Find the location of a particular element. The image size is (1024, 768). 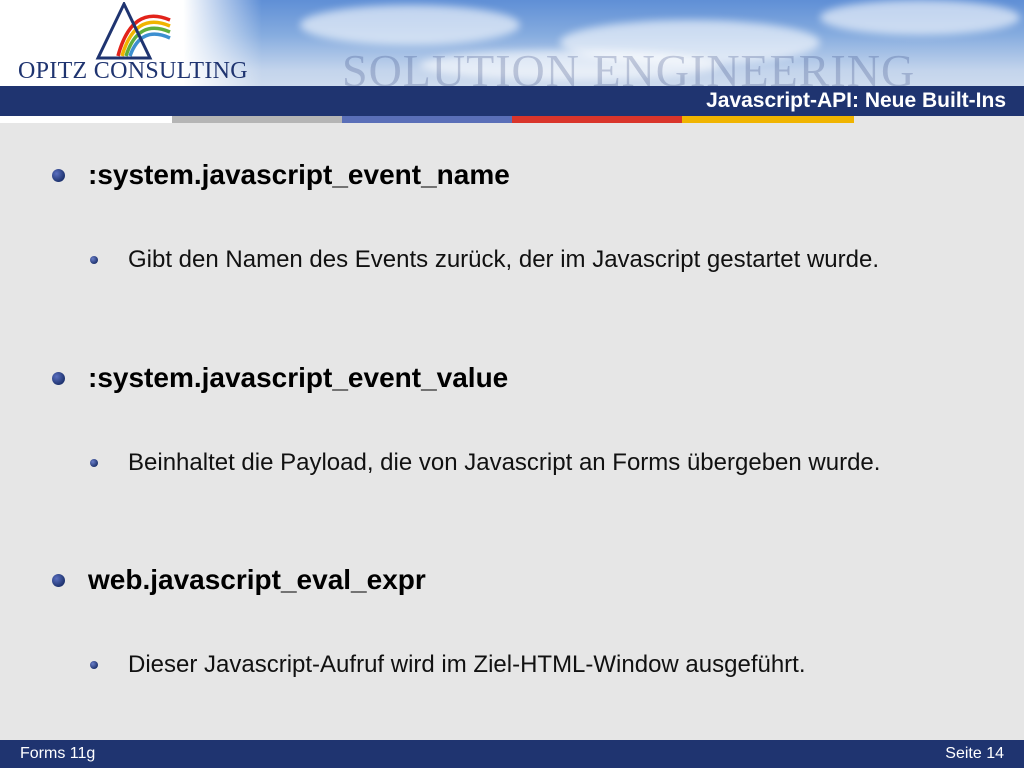

strip-segment-blue is located at coordinates (427, 119).